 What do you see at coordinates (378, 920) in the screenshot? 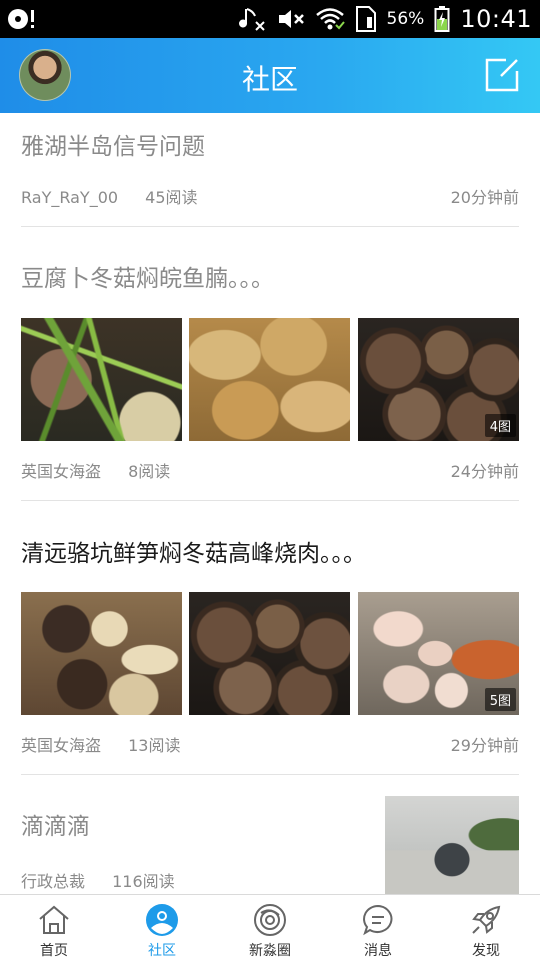
I see `message-icon` at bounding box center [378, 920].